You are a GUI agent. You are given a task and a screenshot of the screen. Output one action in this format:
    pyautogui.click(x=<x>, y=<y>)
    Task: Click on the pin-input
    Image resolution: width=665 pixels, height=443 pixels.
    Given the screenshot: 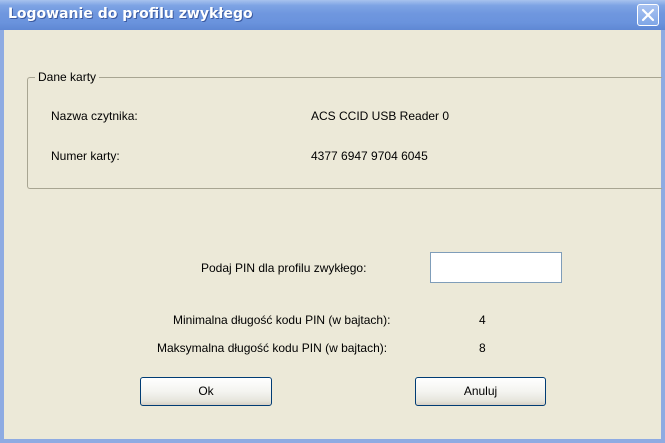 What is the action you would take?
    pyautogui.click(x=496, y=267)
    